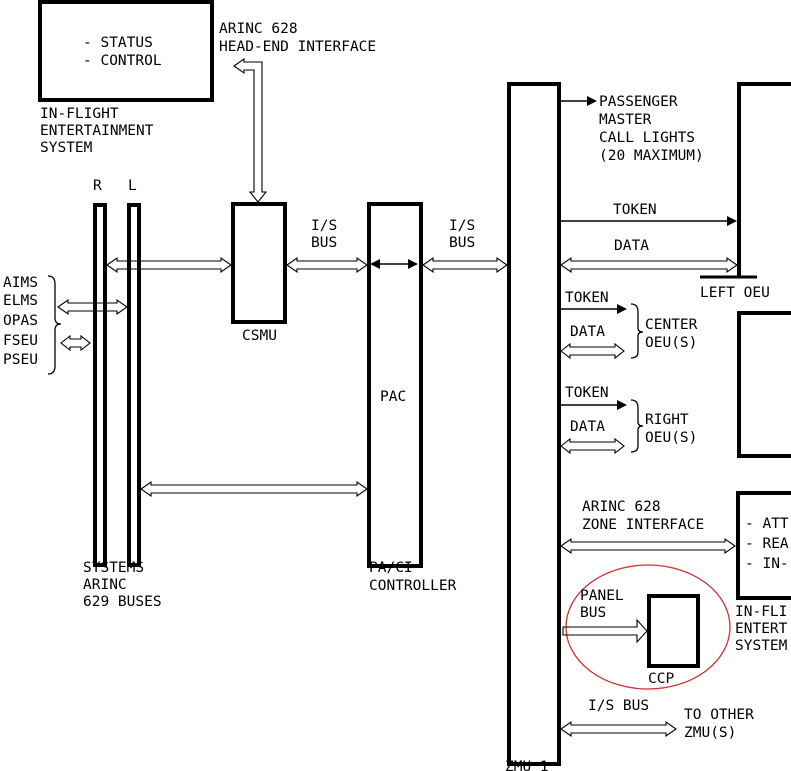 This screenshot has width=791, height=771. Describe the element at coordinates (710, 733) in the screenshot. I see `to-other-label-2: ZMU(S)` at that location.